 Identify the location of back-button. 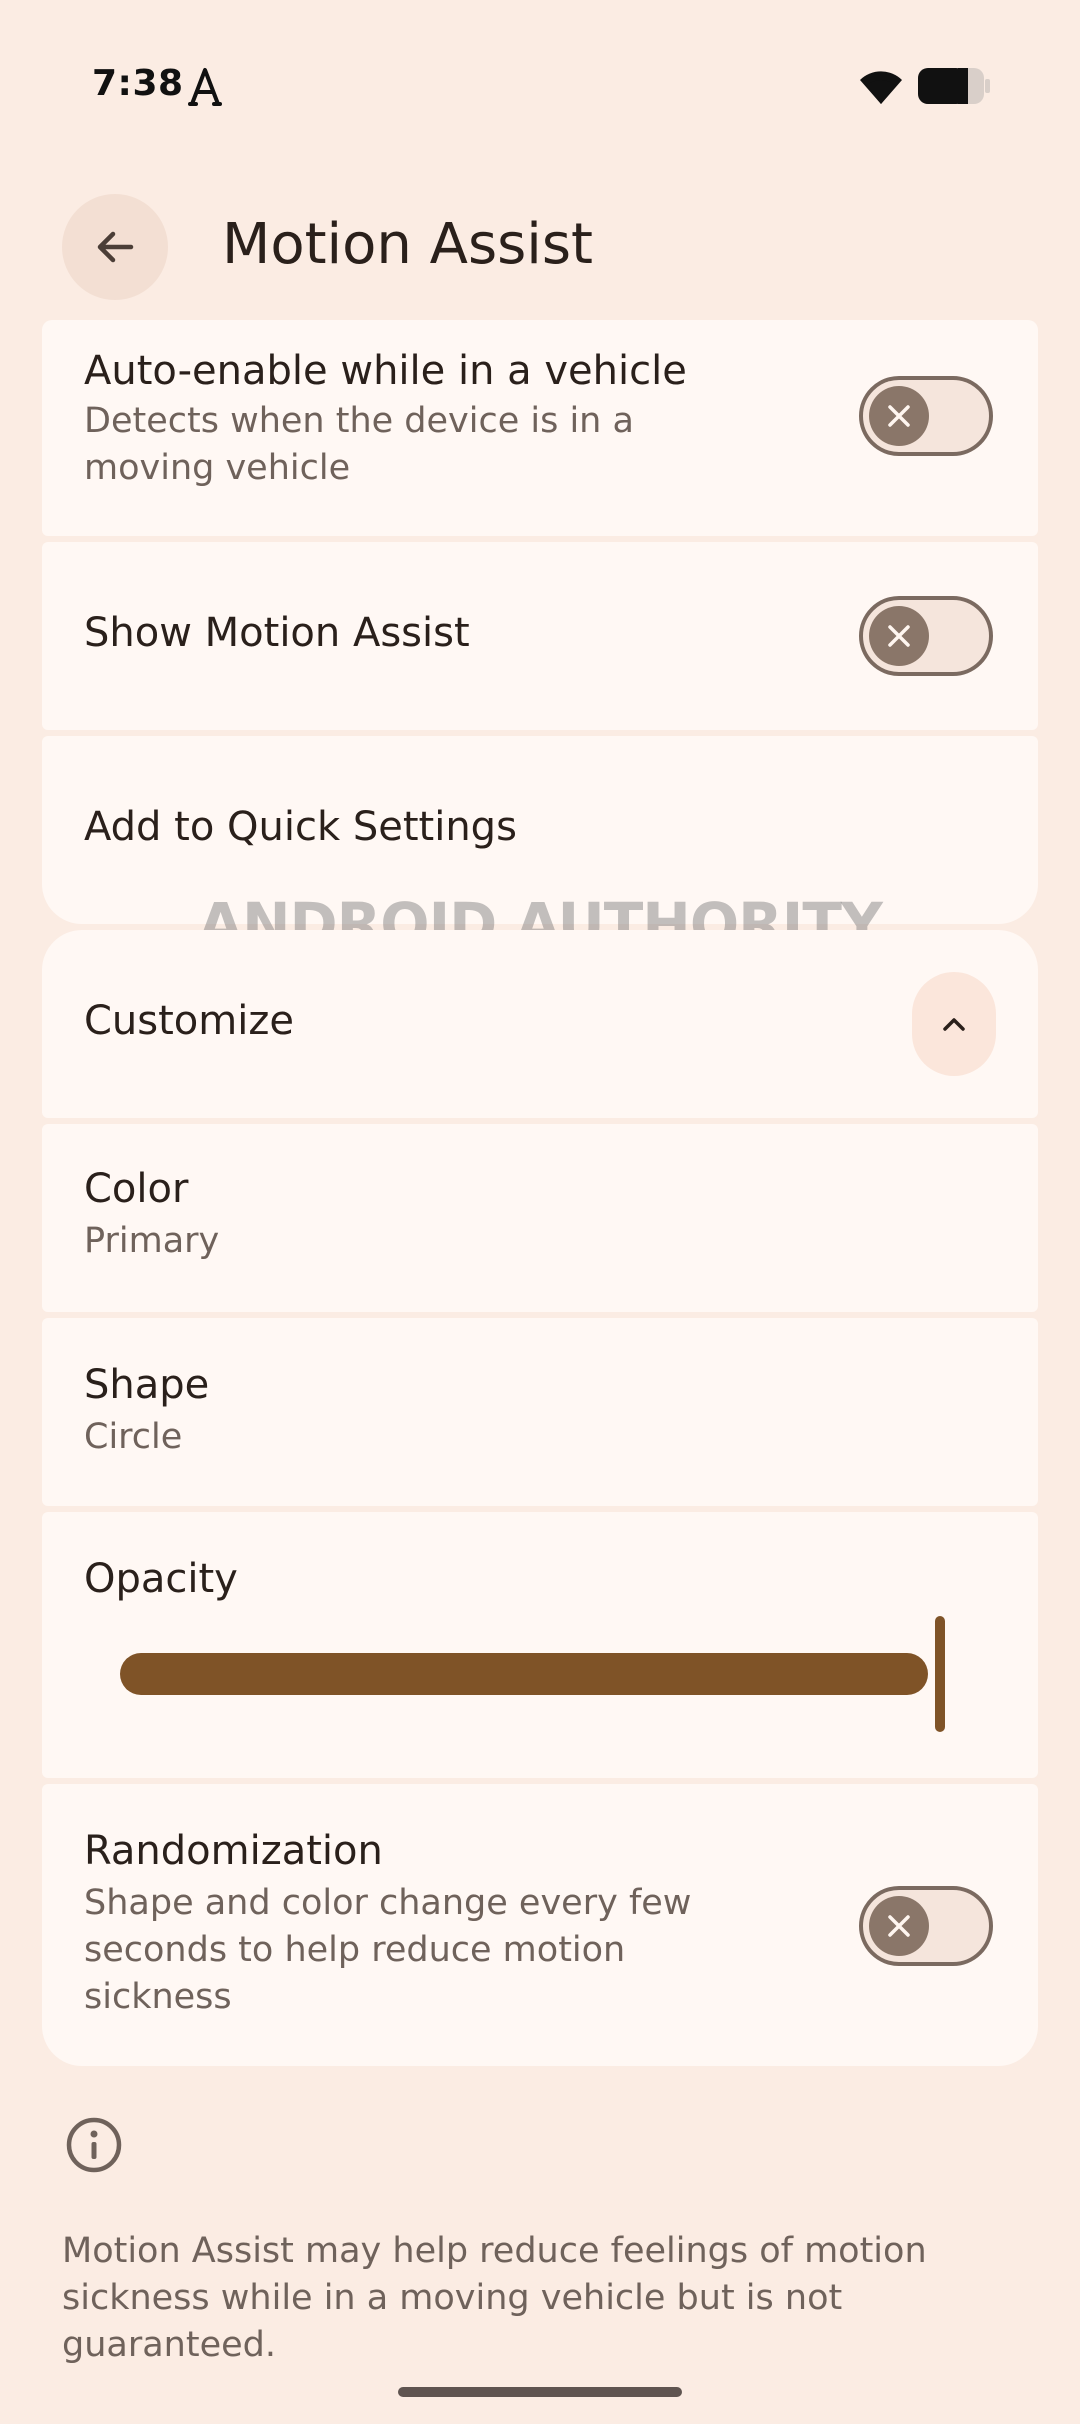
(115, 247).